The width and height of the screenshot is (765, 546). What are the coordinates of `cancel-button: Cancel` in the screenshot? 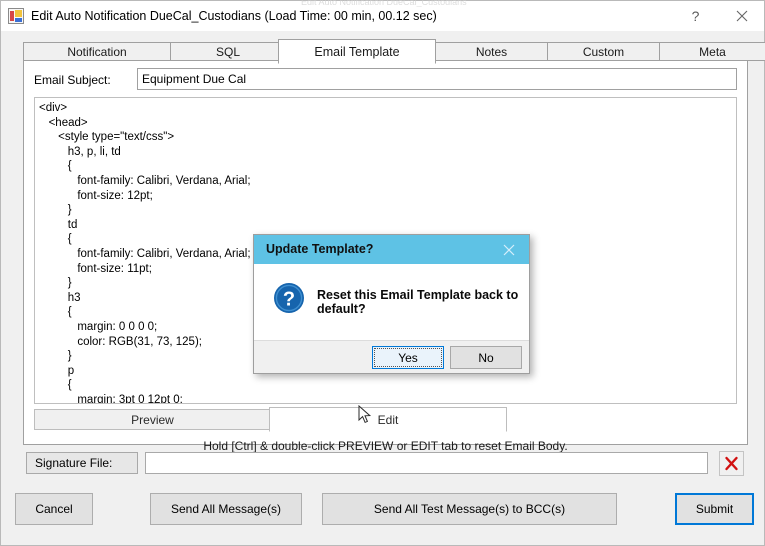 It's located at (54, 509).